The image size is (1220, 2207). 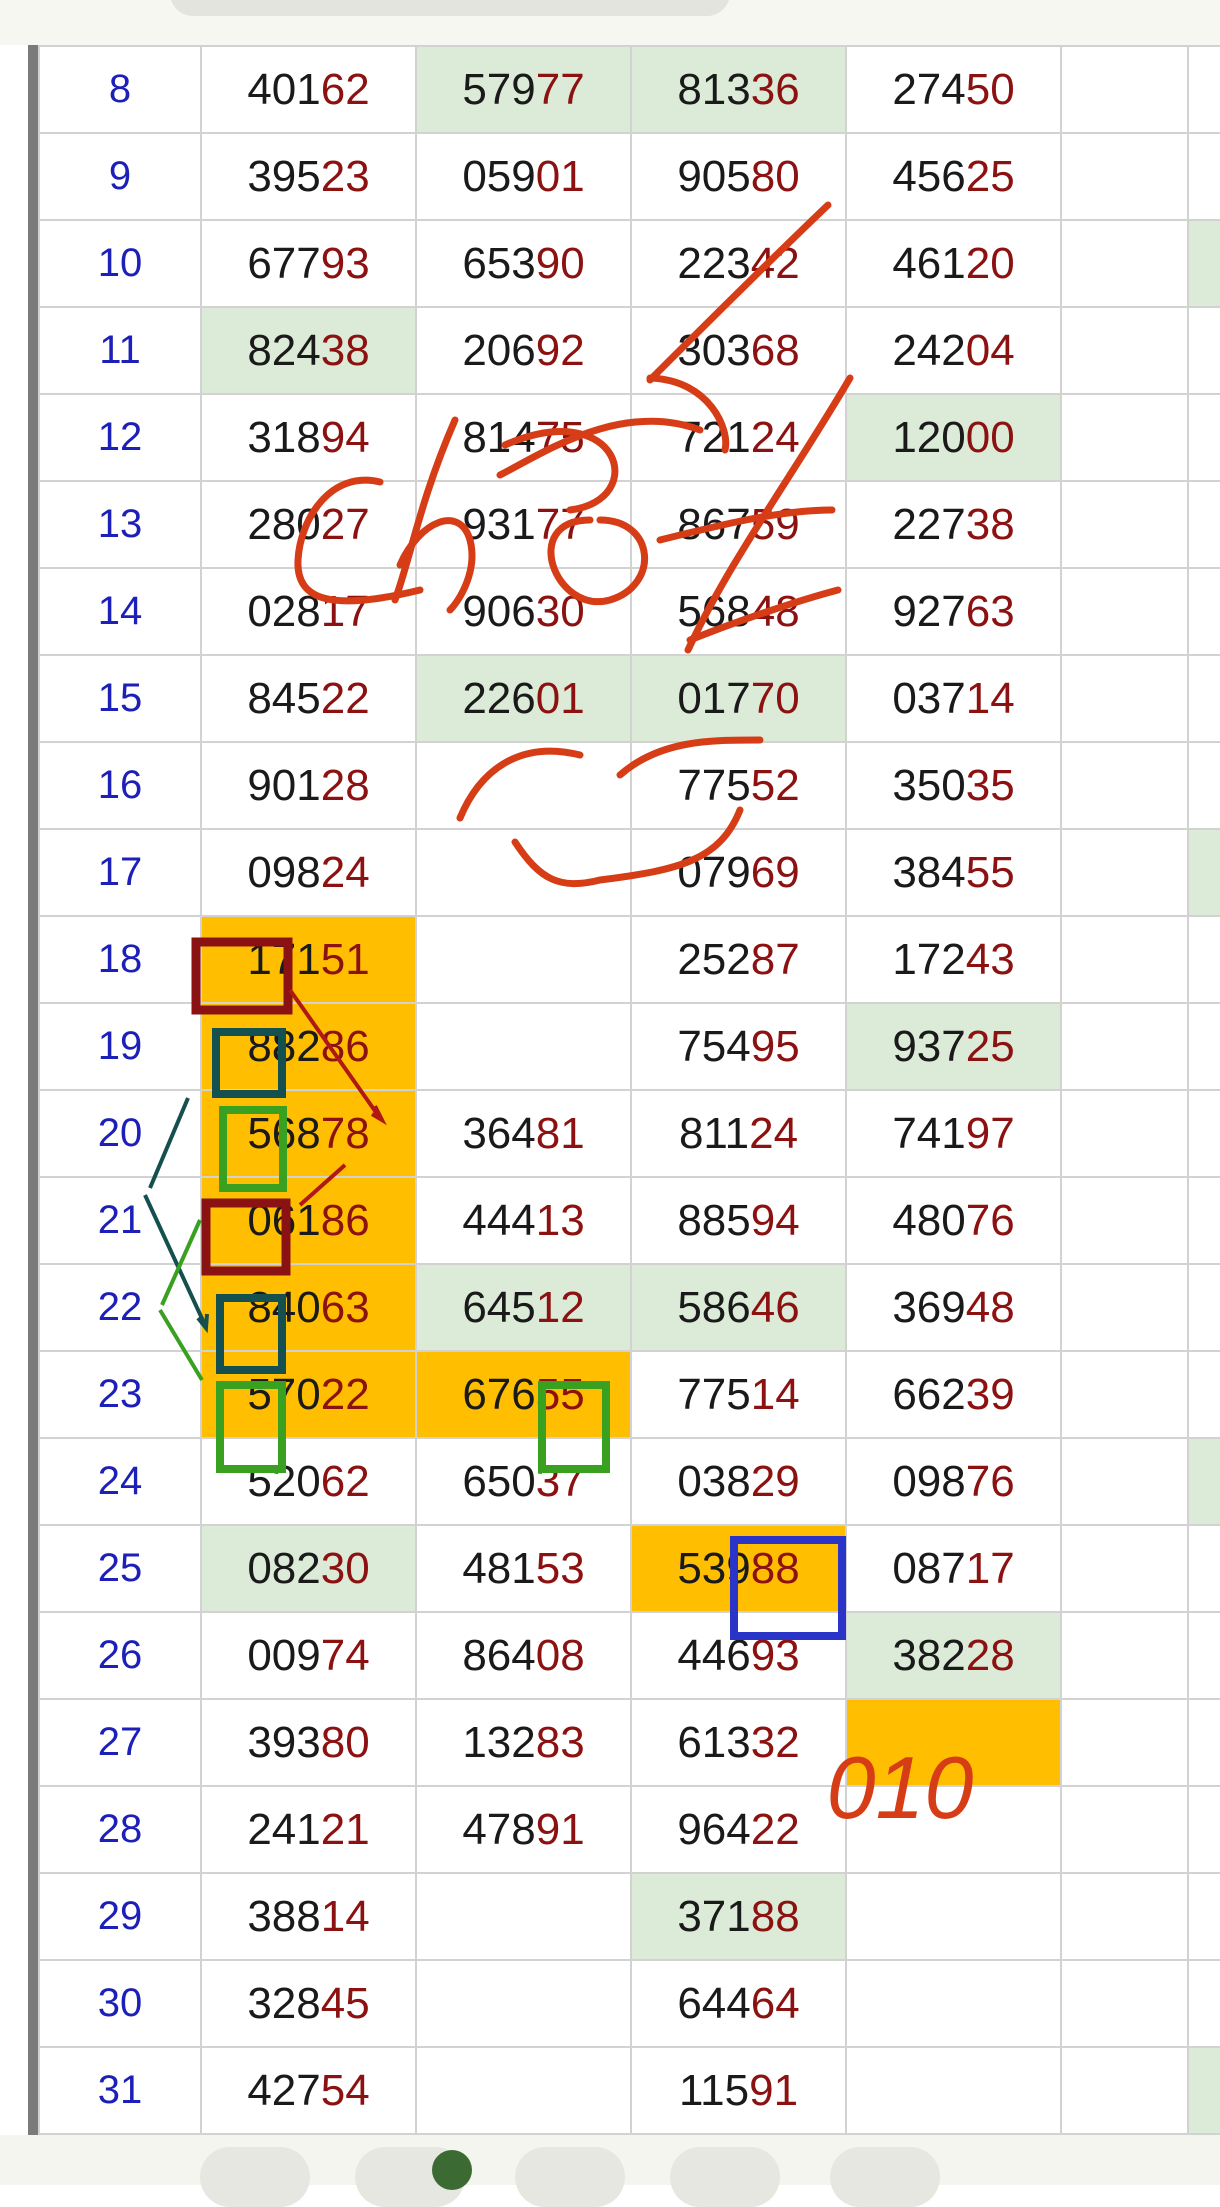 What do you see at coordinates (284, 785) in the screenshot?
I see `result-prefix: 901` at bounding box center [284, 785].